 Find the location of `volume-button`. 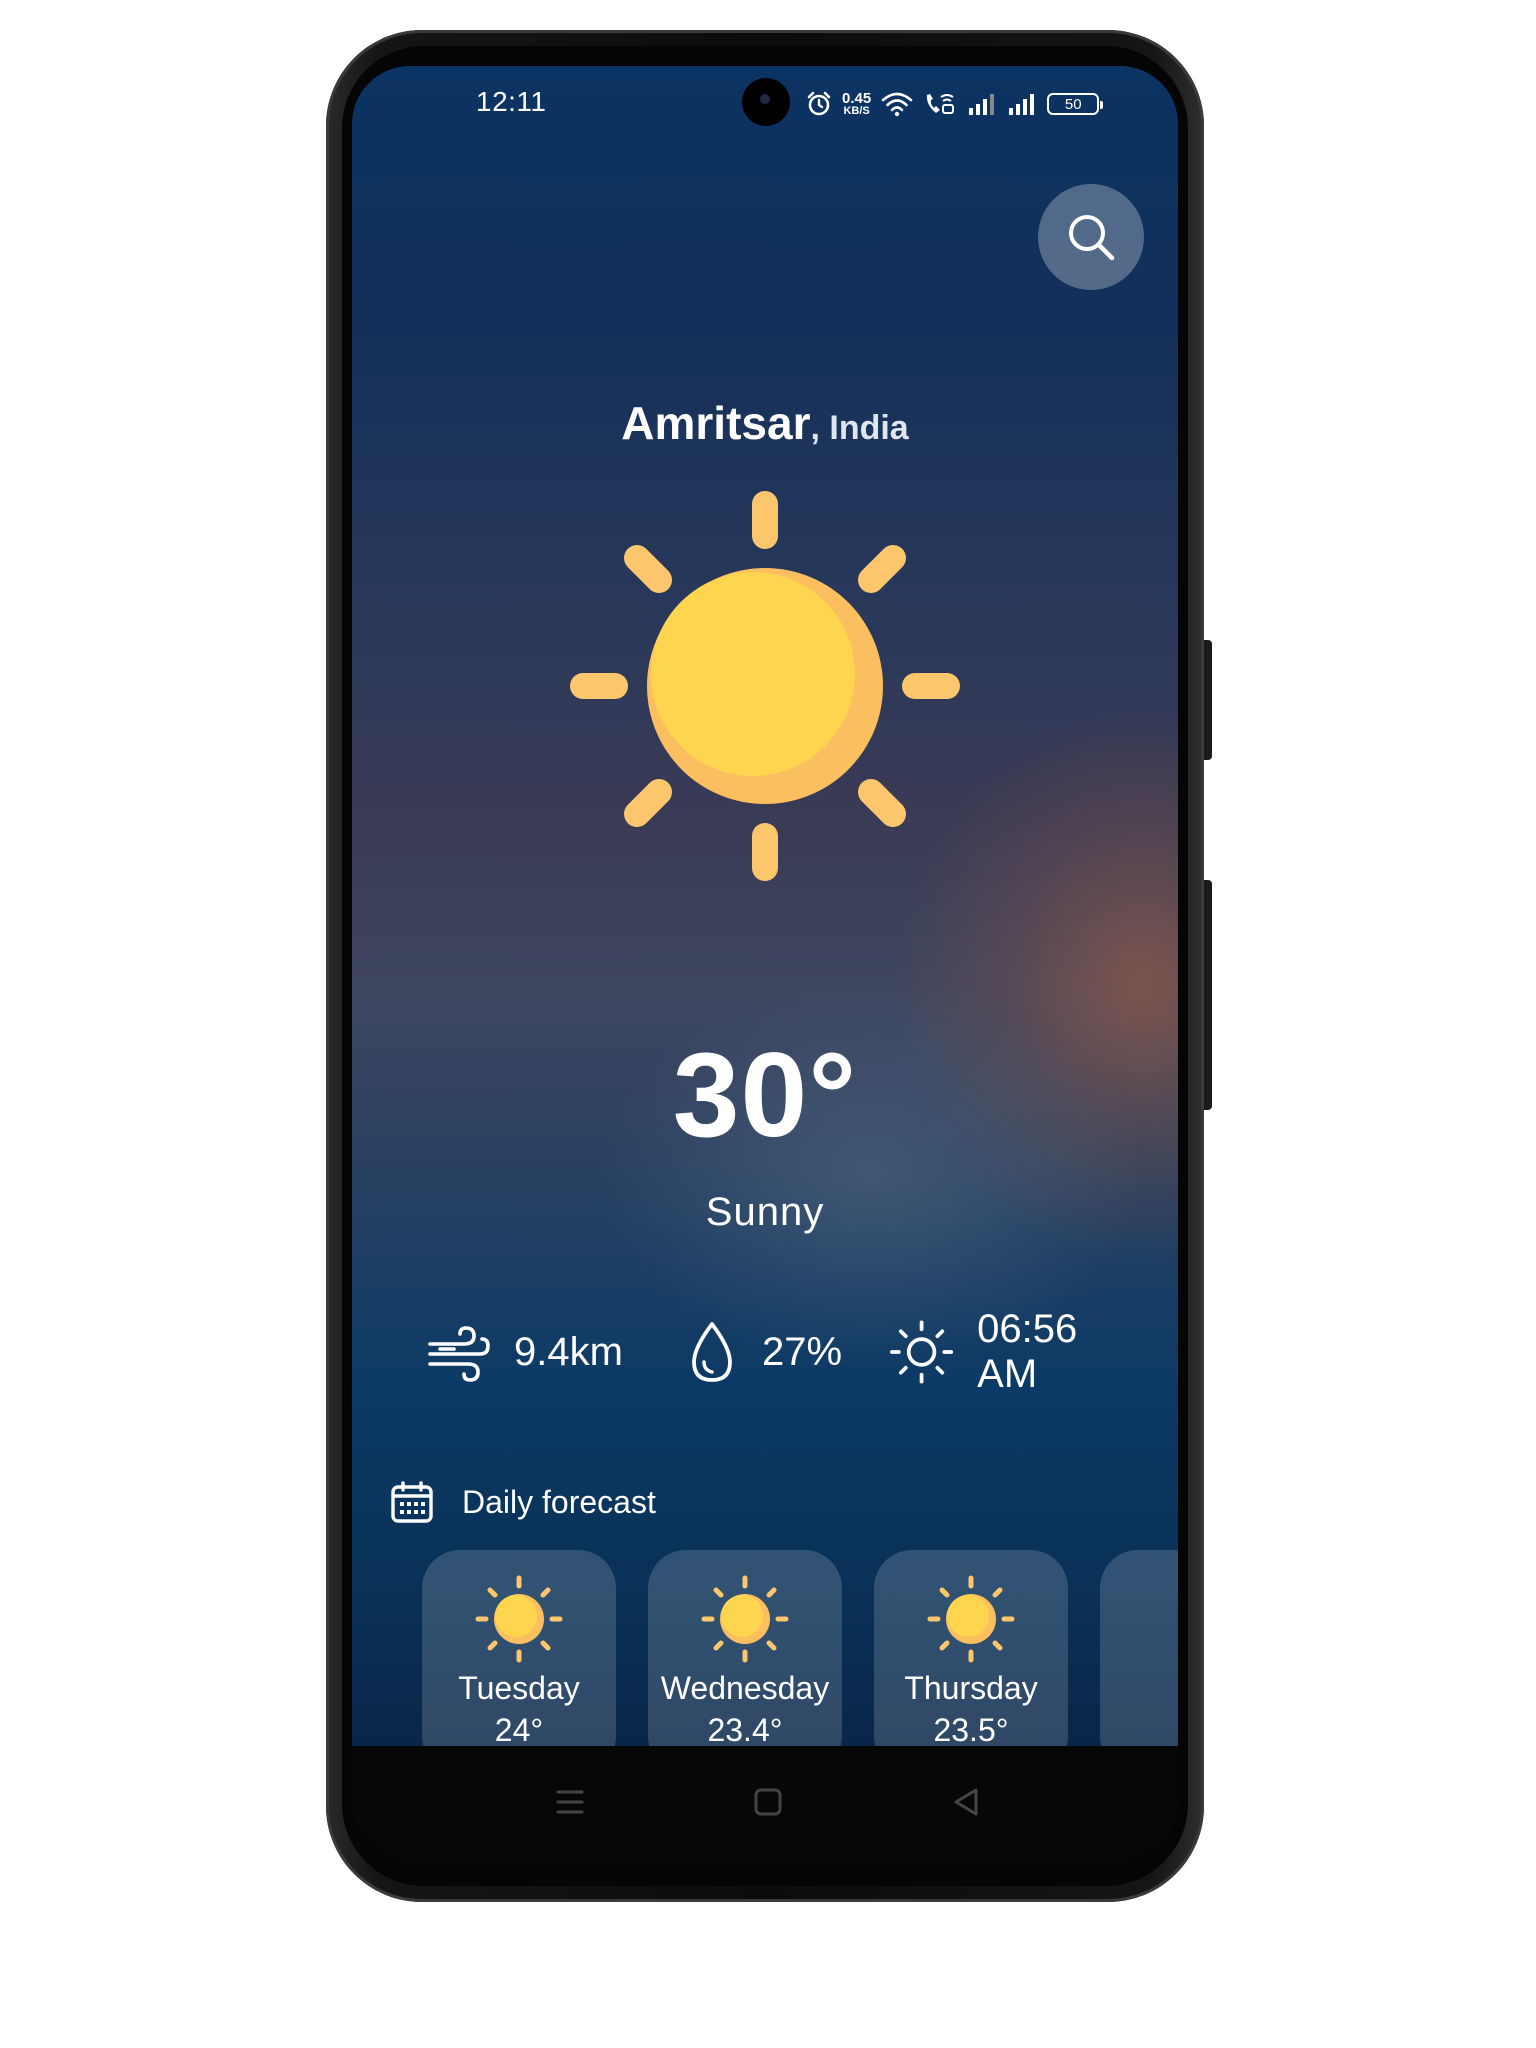

volume-button is located at coordinates (1208, 995).